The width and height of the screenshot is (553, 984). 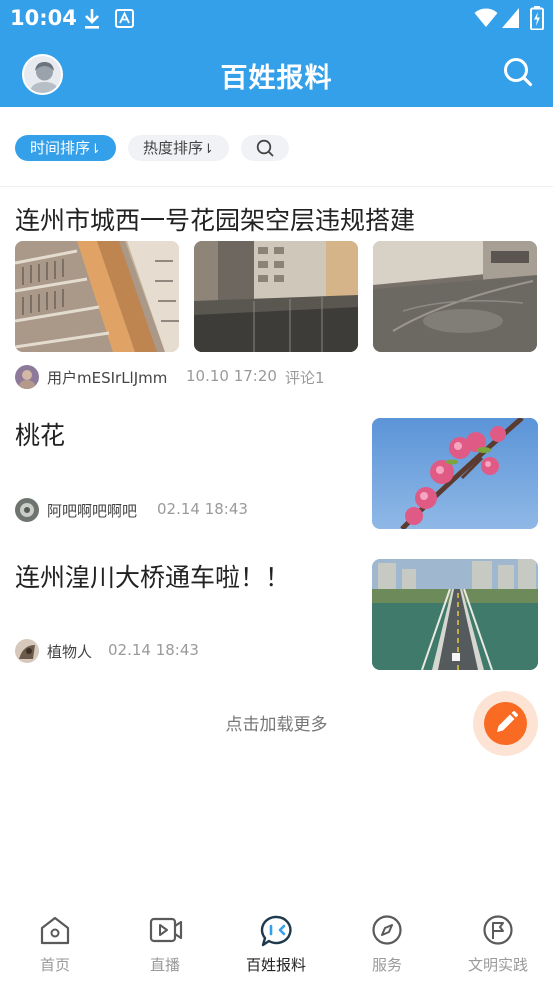 What do you see at coordinates (107, 377) in the screenshot?
I see `post-author: 用户mESIrLlJmm` at bounding box center [107, 377].